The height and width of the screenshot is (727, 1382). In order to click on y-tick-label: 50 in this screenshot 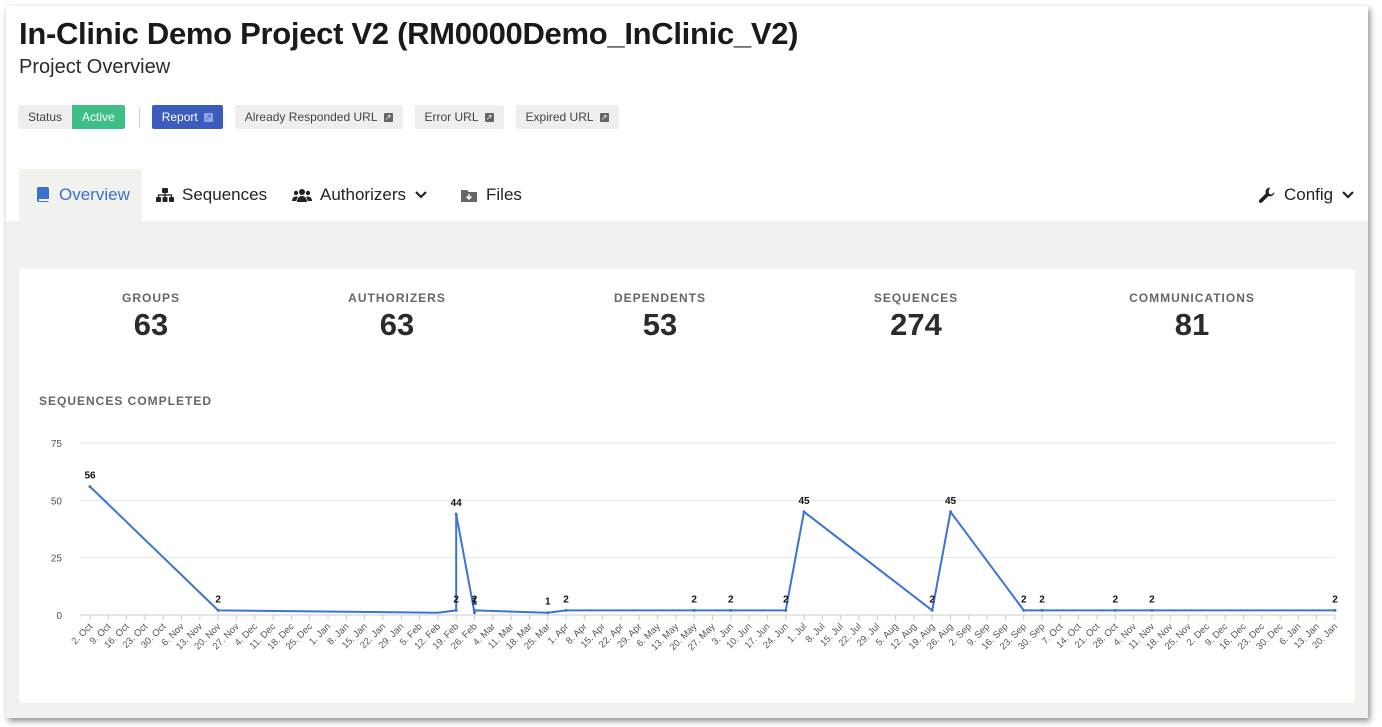, I will do `click(57, 501)`.